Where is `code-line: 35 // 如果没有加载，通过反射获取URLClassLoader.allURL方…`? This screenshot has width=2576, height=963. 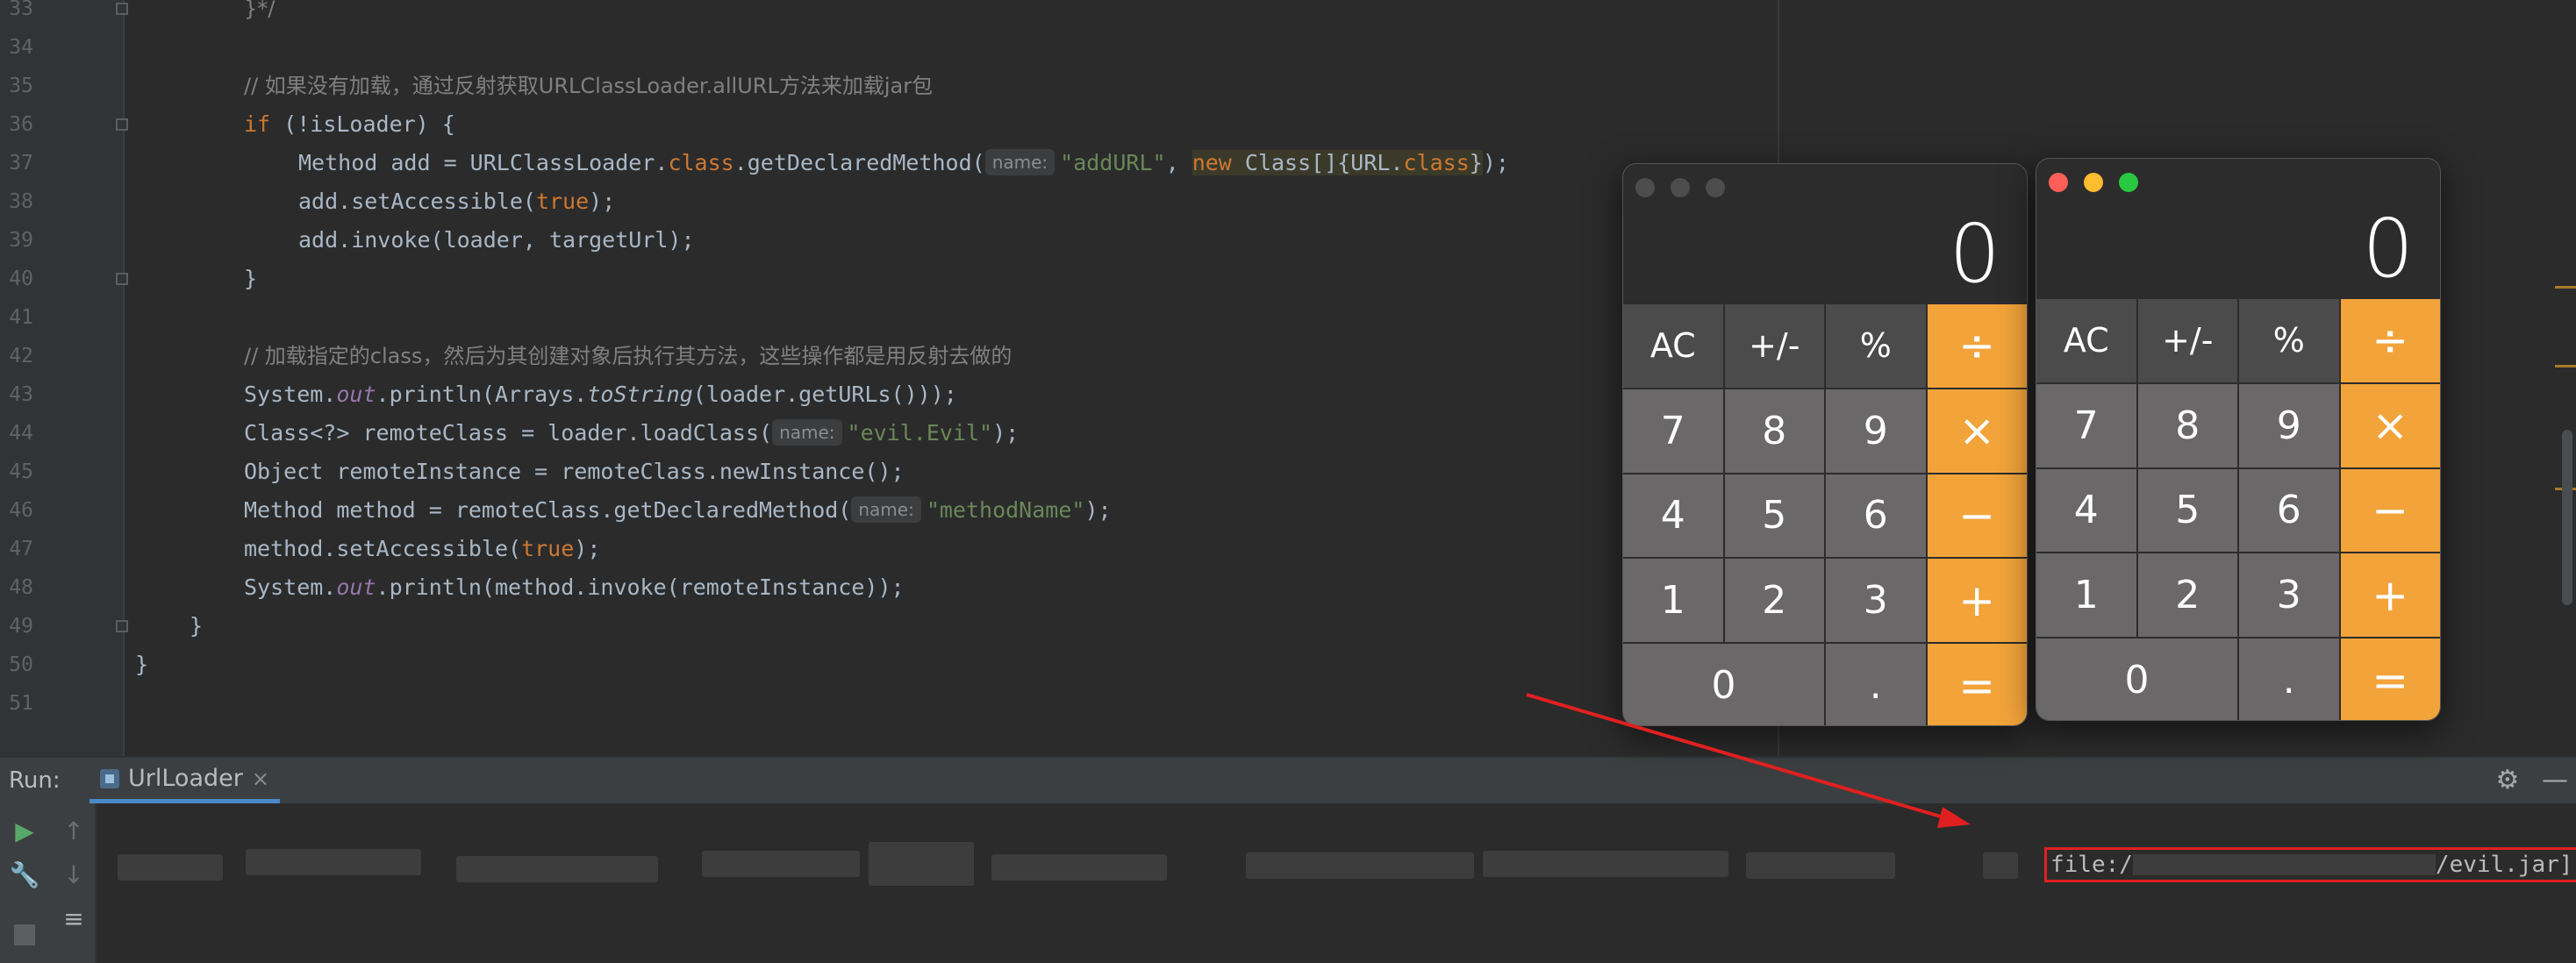
code-line: 35 // 如果没有加载，通过反射获取URLClassLoader.allURL方… is located at coordinates (877, 86).